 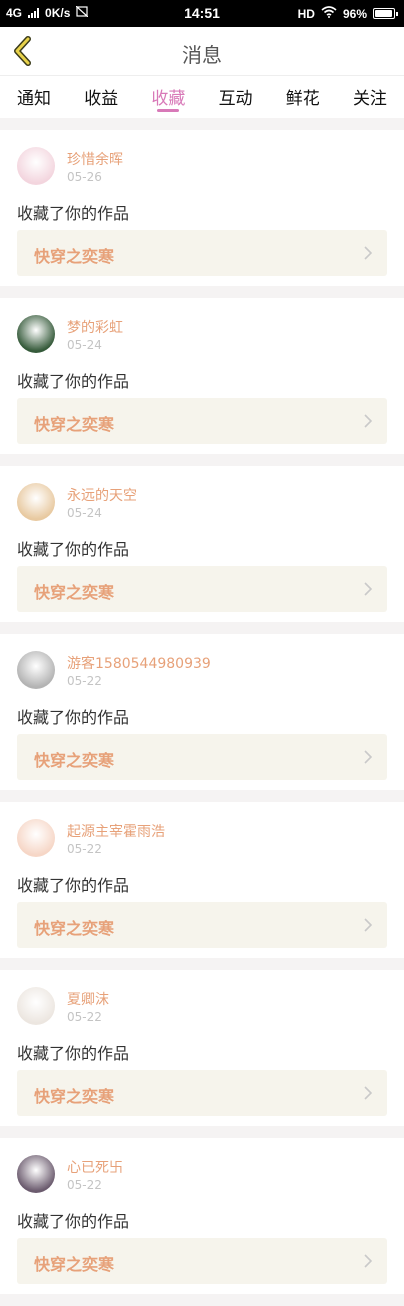 What do you see at coordinates (202, 55) in the screenshot?
I see `page-title: 消息` at bounding box center [202, 55].